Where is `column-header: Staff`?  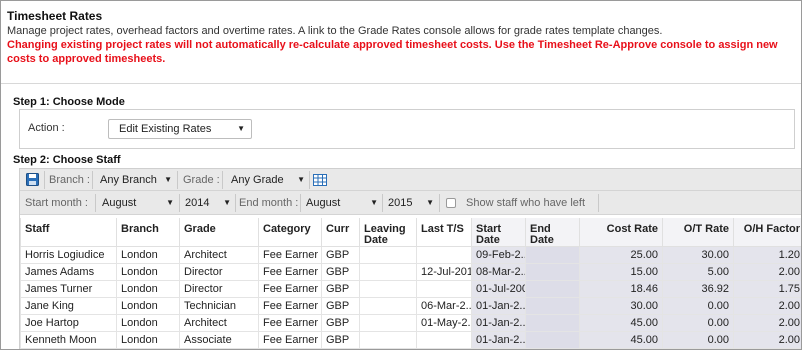 column-header: Staff is located at coordinates (68, 232).